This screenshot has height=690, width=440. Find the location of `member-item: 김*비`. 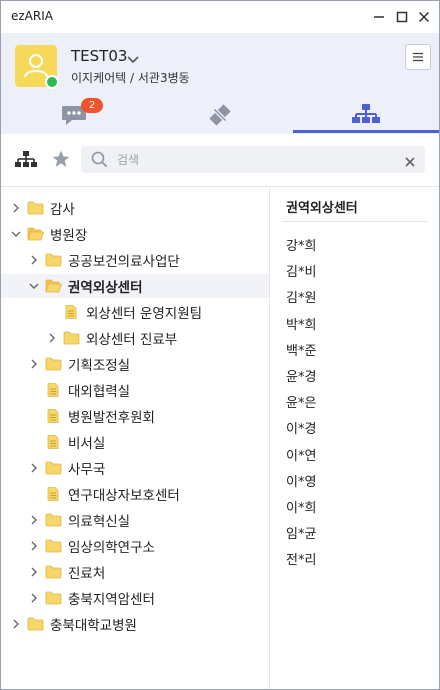

member-item: 김*비 is located at coordinates (301, 270).